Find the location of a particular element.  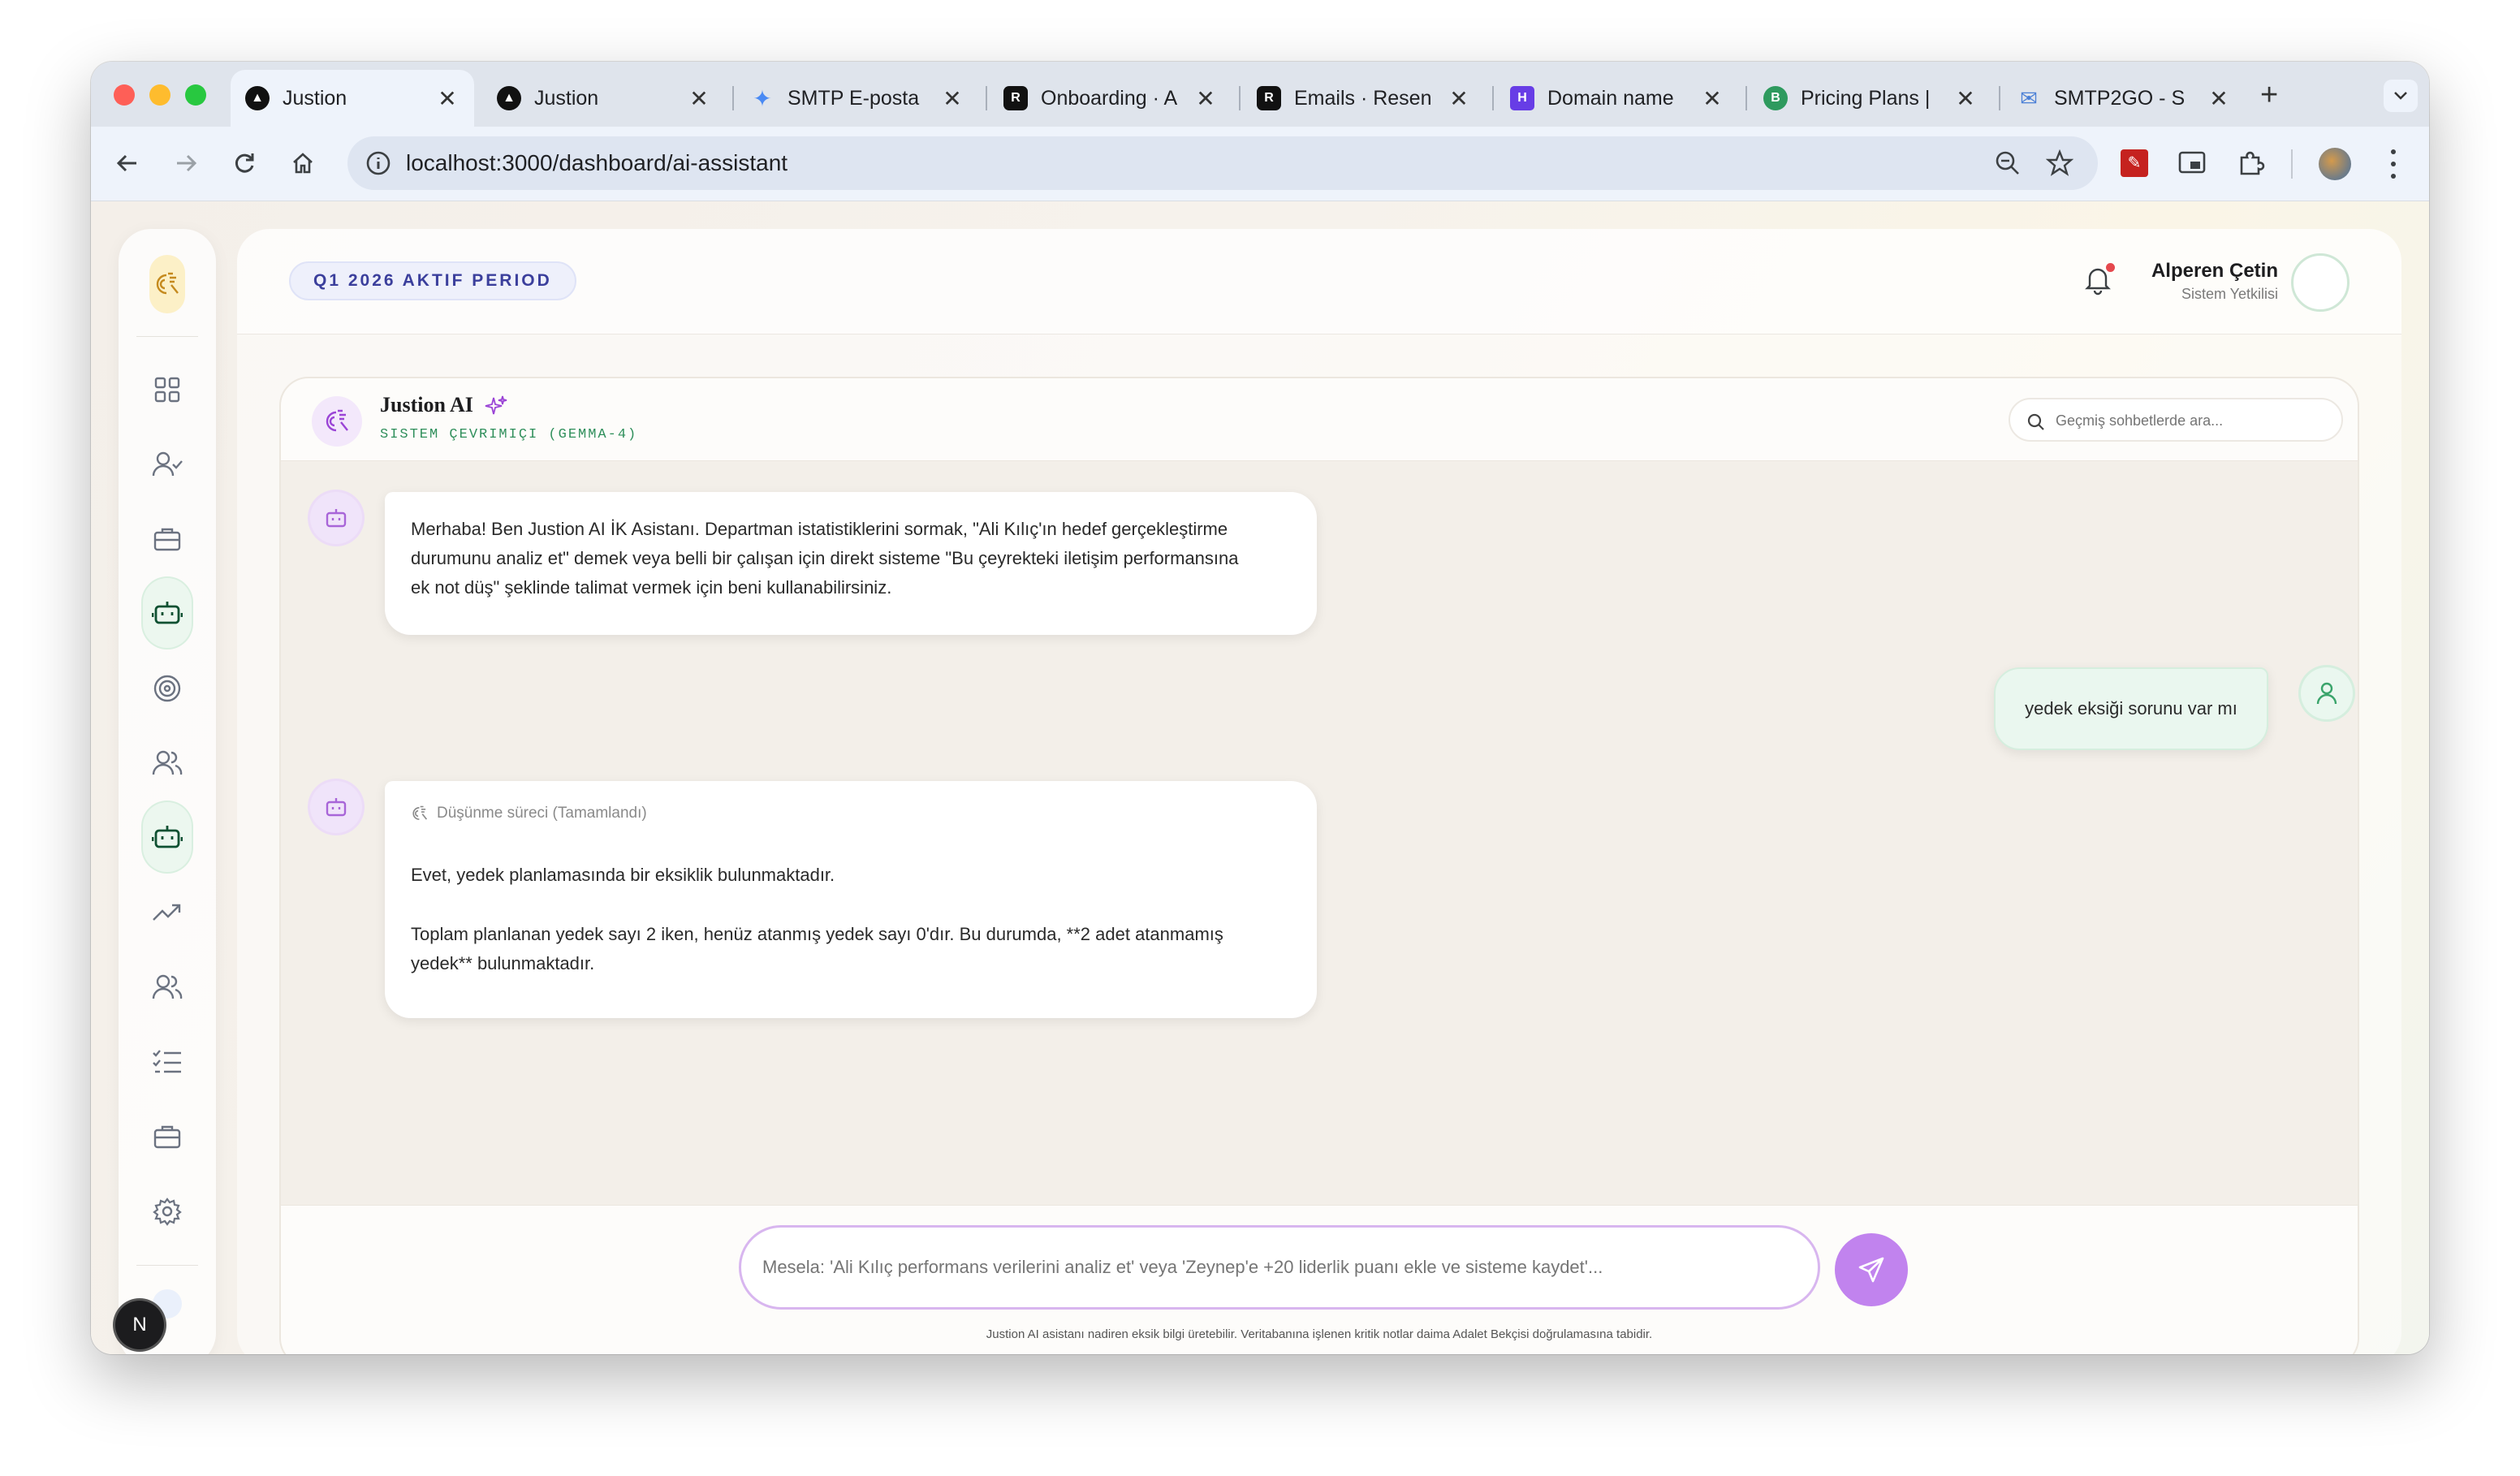

search-input is located at coordinates (2190, 421).